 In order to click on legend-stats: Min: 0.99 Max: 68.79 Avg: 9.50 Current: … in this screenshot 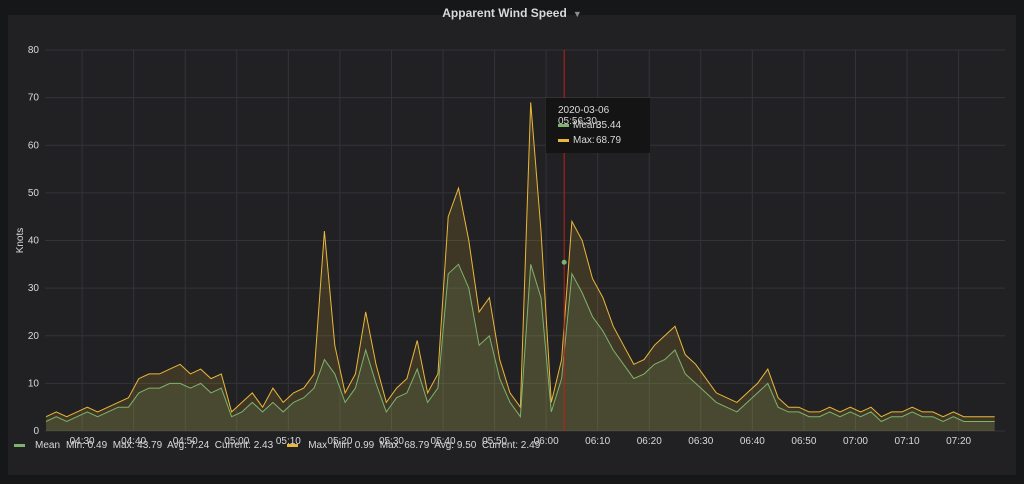, I will do `click(437, 445)`.